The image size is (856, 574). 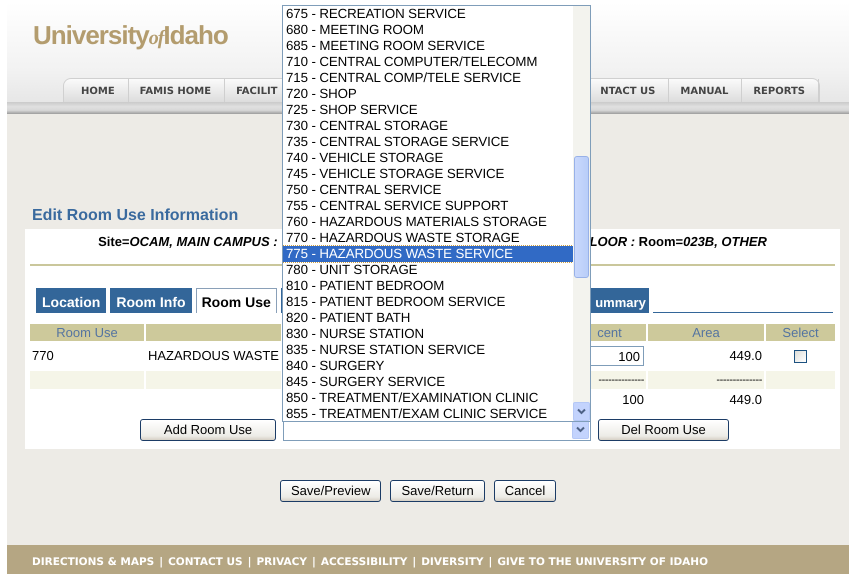 I want to click on location-text: LOOR : Room=023B, OTHER, so click(x=678, y=242).